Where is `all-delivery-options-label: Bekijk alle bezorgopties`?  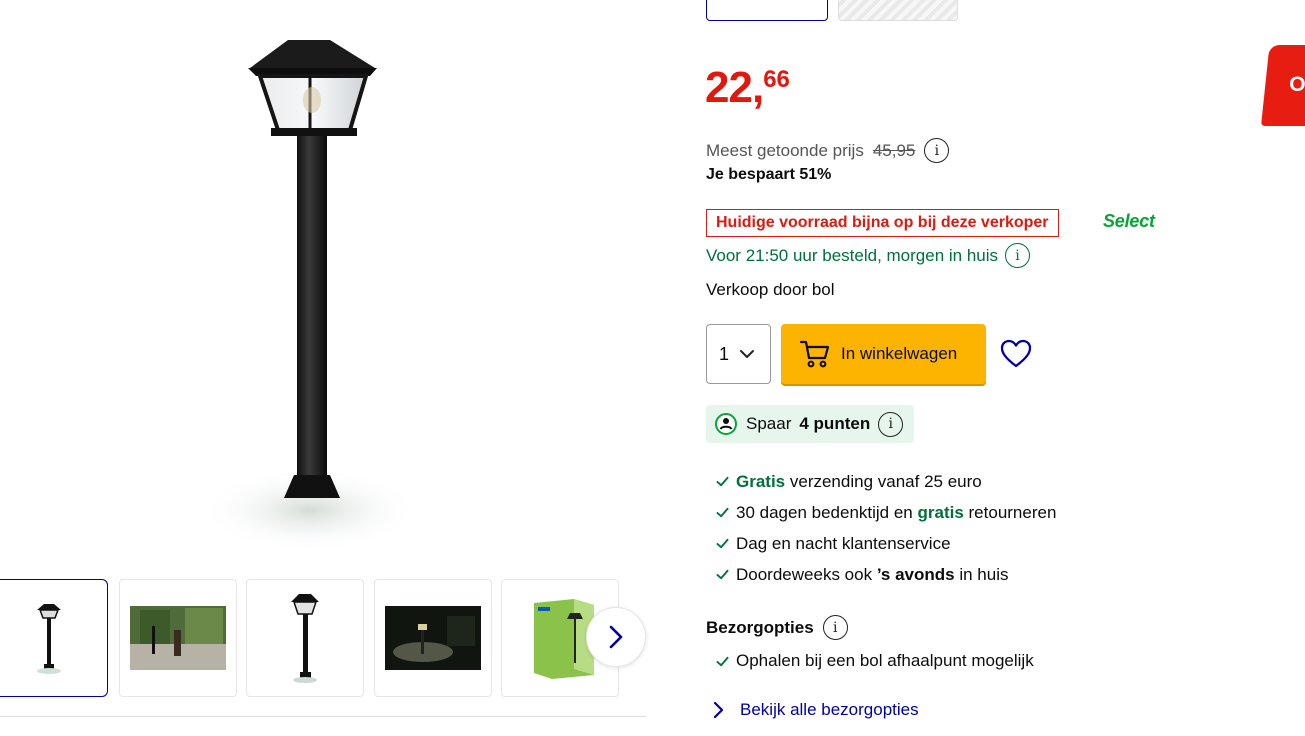
all-delivery-options-label: Bekijk alle bezorgopties is located at coordinates (829, 709).